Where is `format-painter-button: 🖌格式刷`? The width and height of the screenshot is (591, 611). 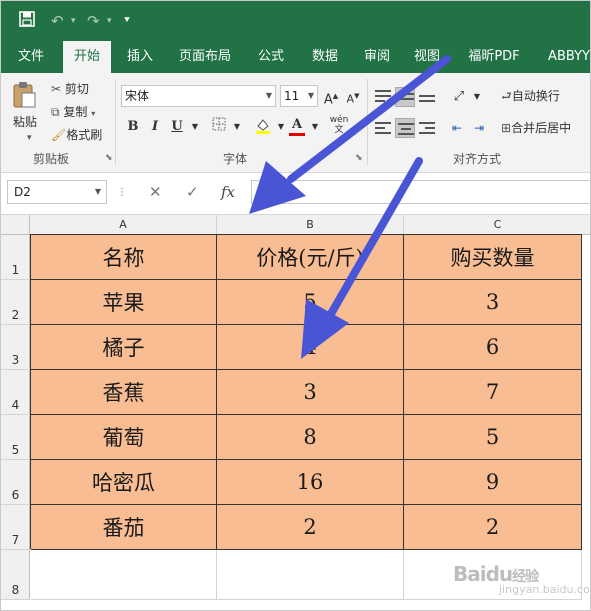 format-painter-button: 🖌格式刷 is located at coordinates (76, 134).